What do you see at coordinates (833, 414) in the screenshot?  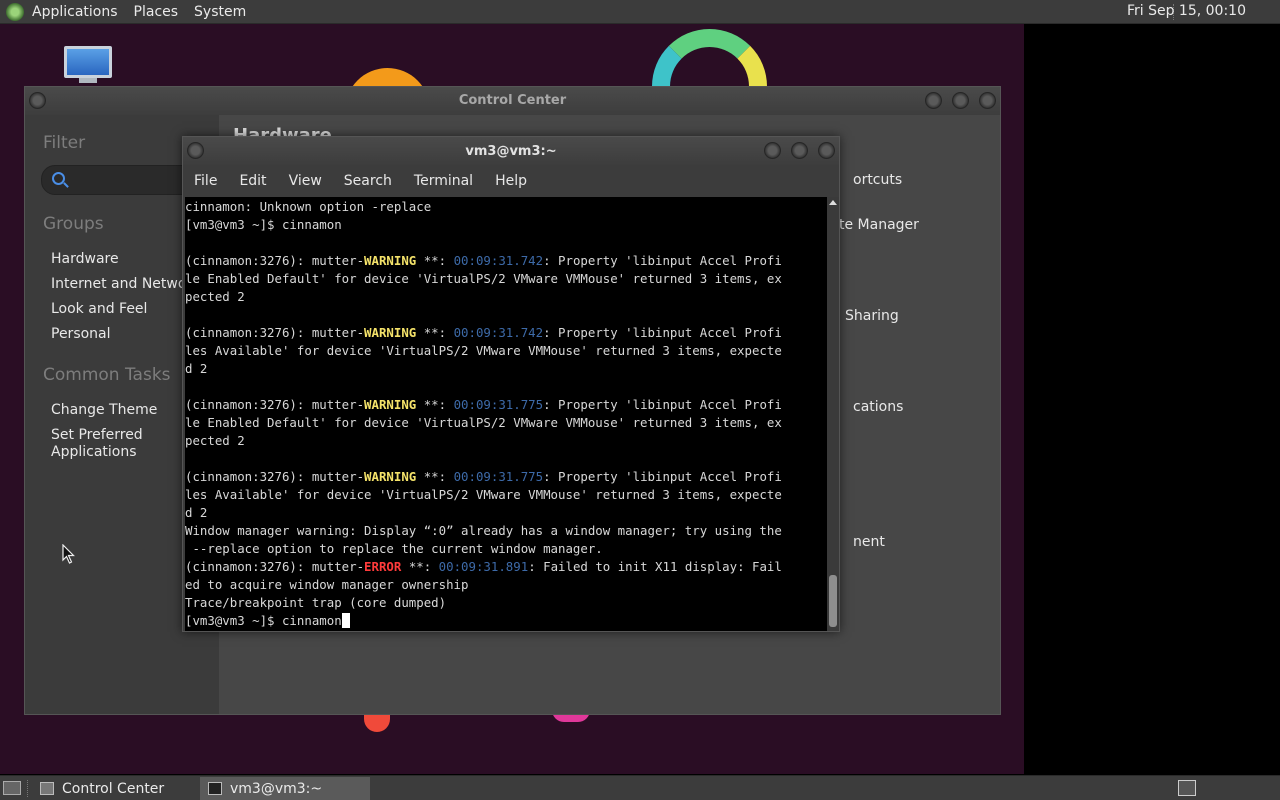 I see `terminal-scrollbar` at bounding box center [833, 414].